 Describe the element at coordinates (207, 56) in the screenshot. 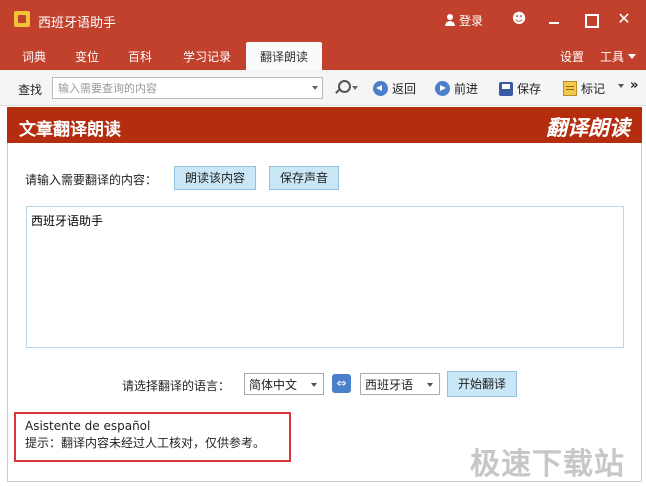

I see `tab-history: 学习记录` at that location.